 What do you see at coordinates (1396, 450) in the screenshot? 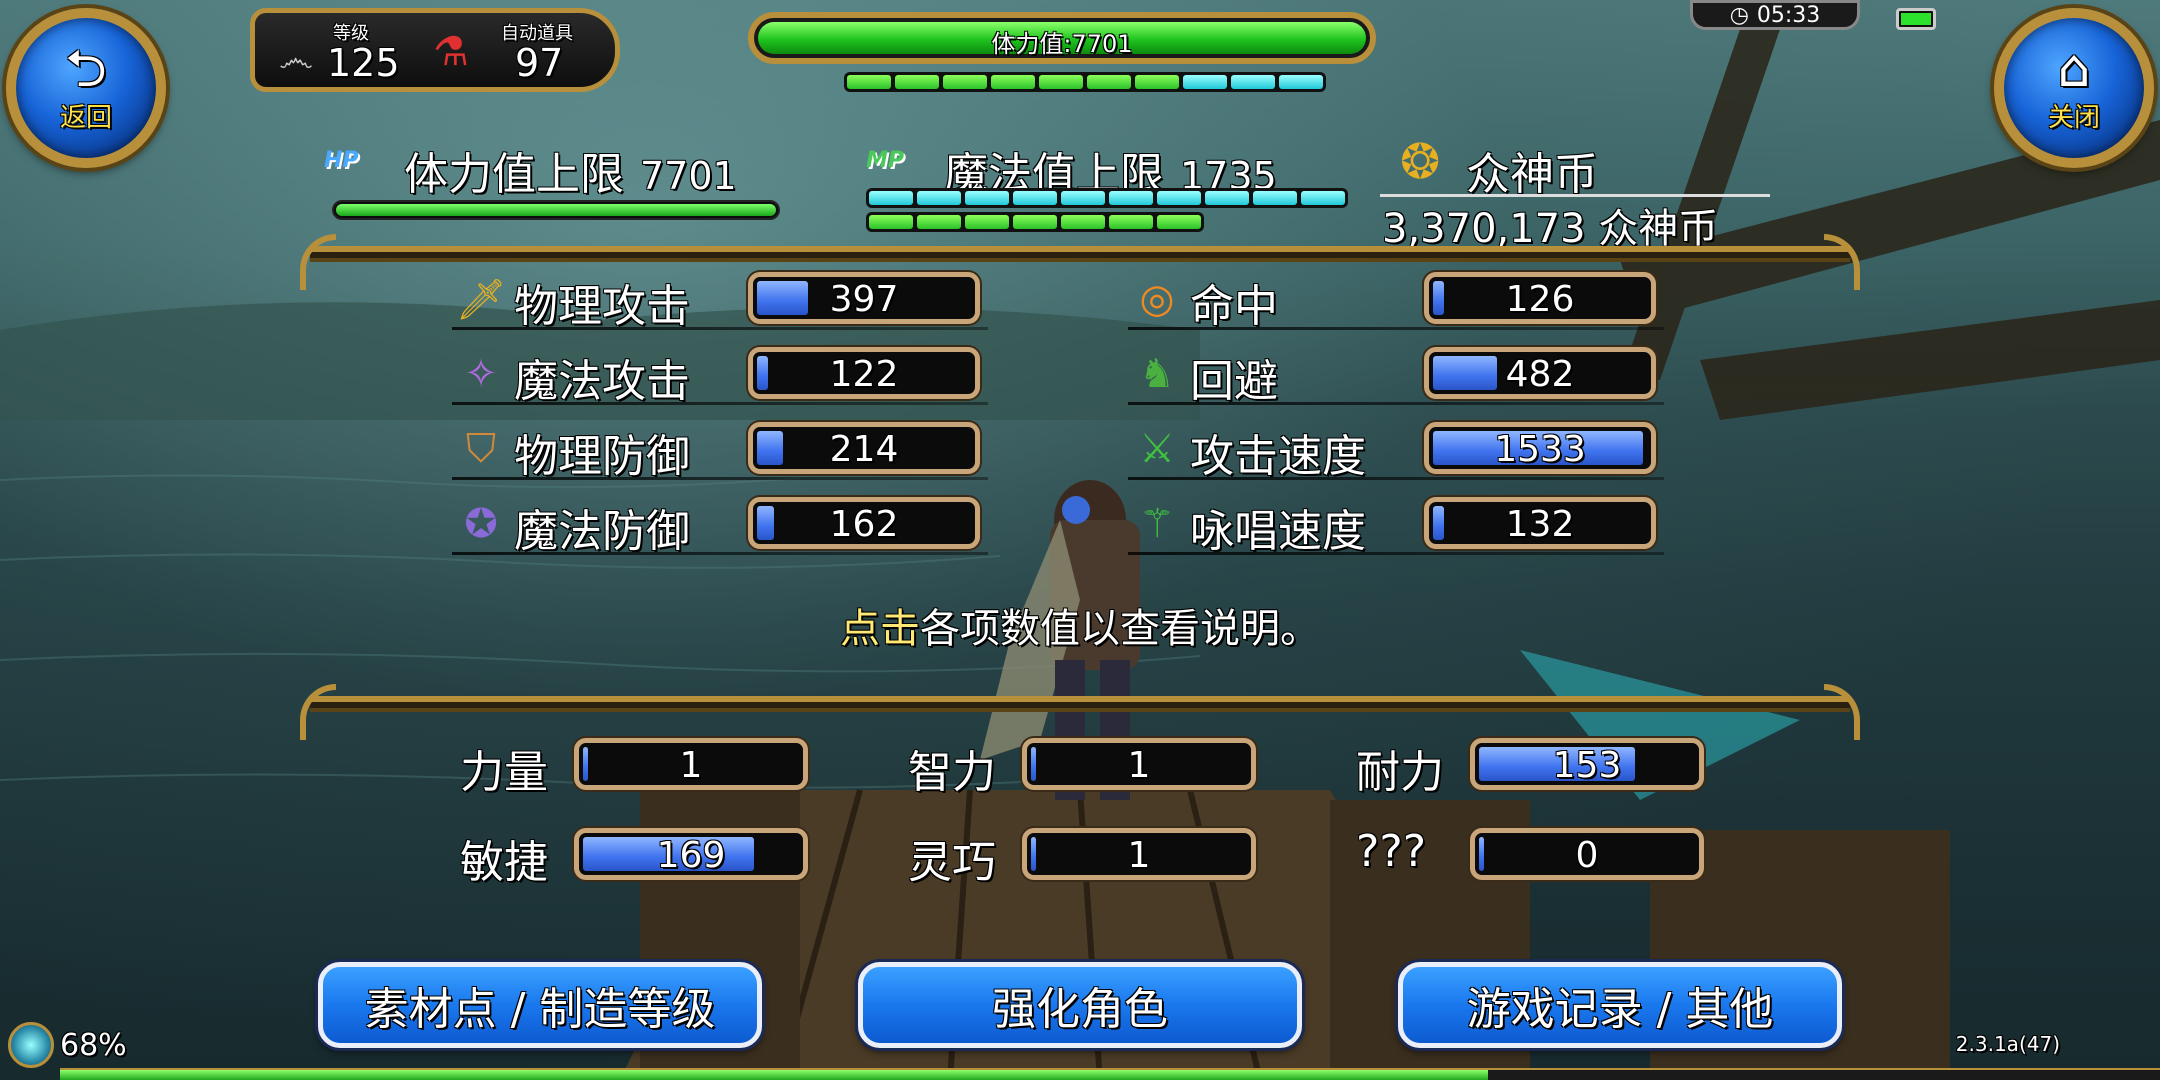
I see `combat-stat-row: ⚔ 攻击速度 1533` at bounding box center [1396, 450].